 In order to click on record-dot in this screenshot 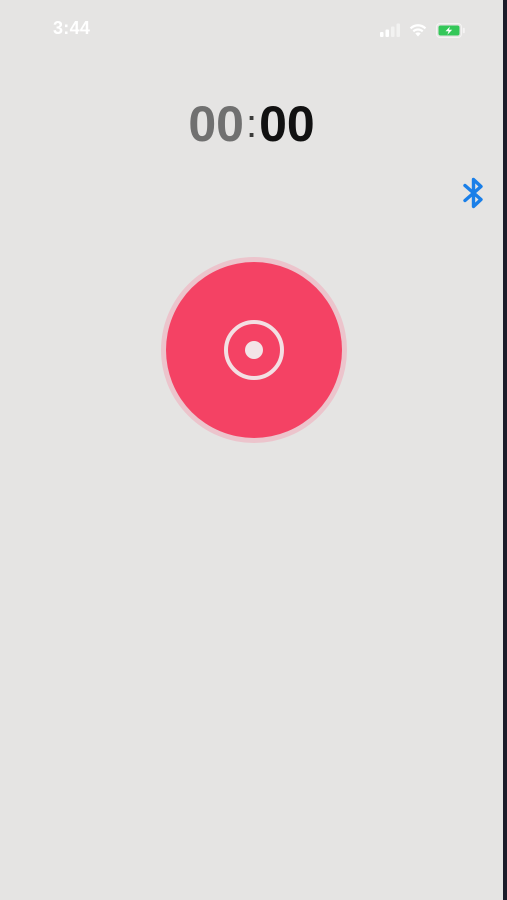, I will do `click(254, 350)`.